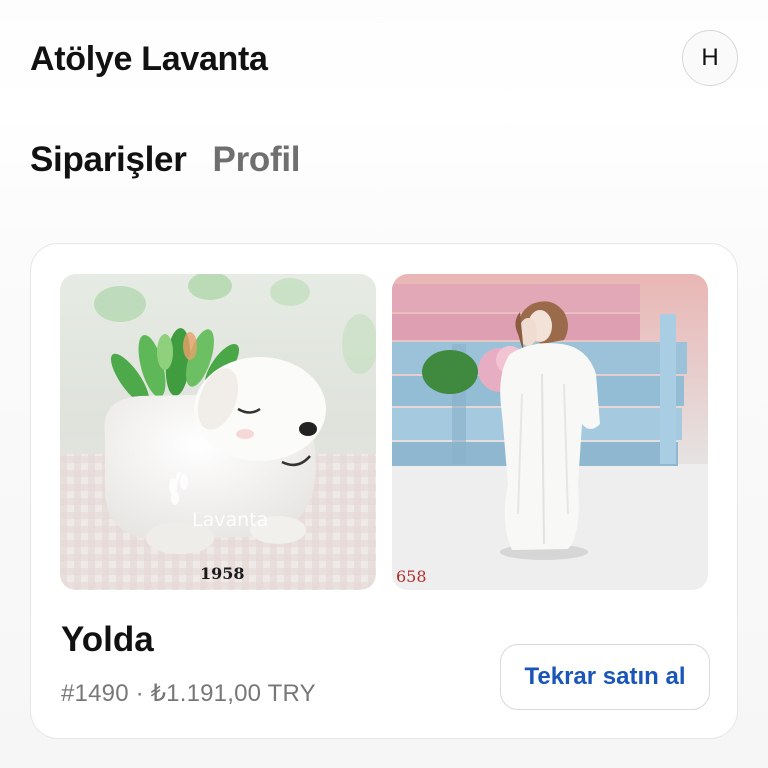 This screenshot has height=768, width=768. Describe the element at coordinates (107, 639) in the screenshot. I see `order-status: Yolda` at that location.